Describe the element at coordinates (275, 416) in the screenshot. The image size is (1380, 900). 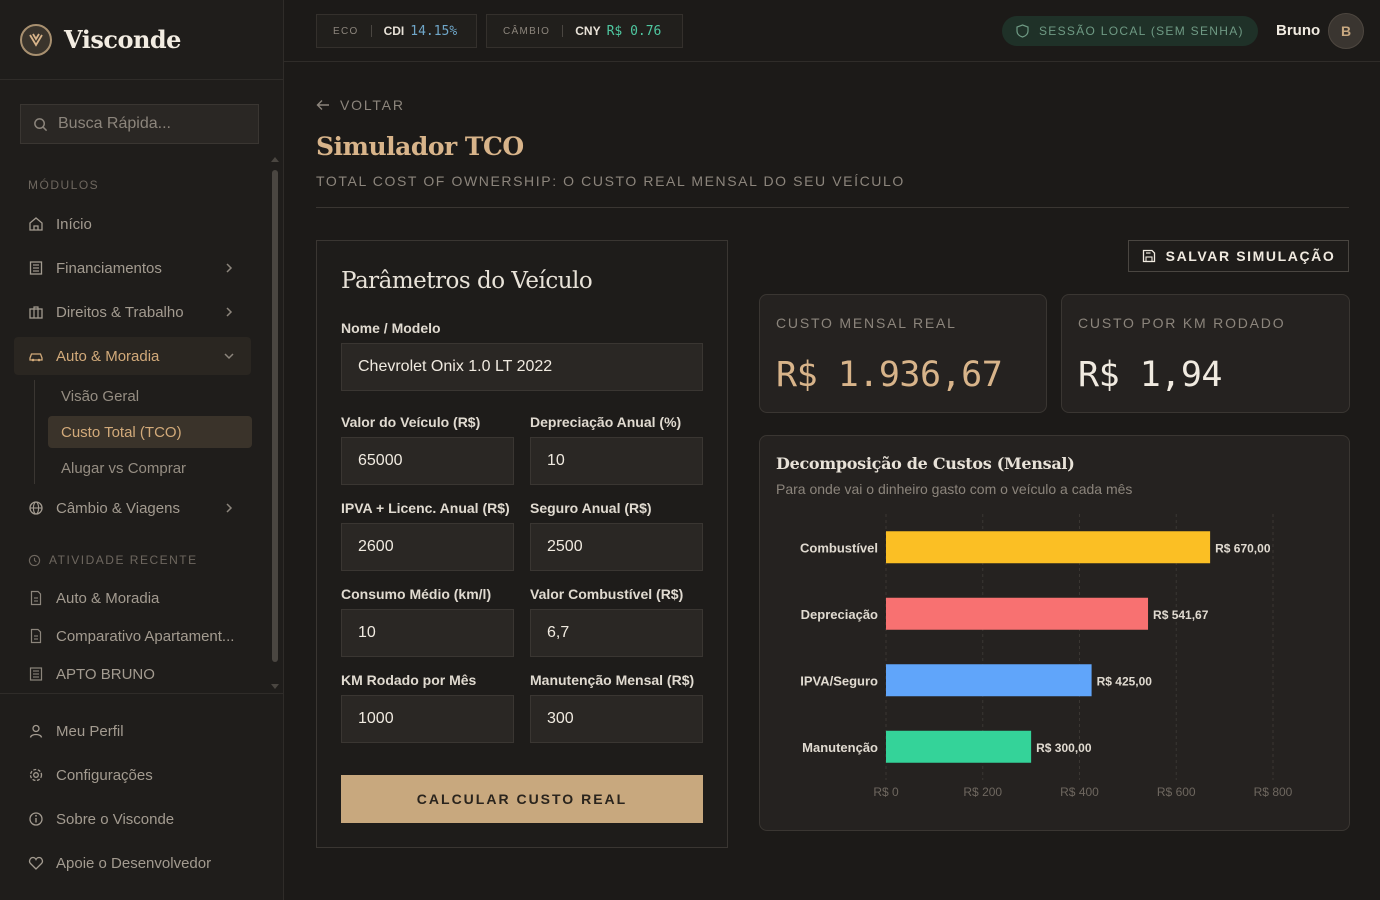
I see `scrollbar-thumb` at that location.